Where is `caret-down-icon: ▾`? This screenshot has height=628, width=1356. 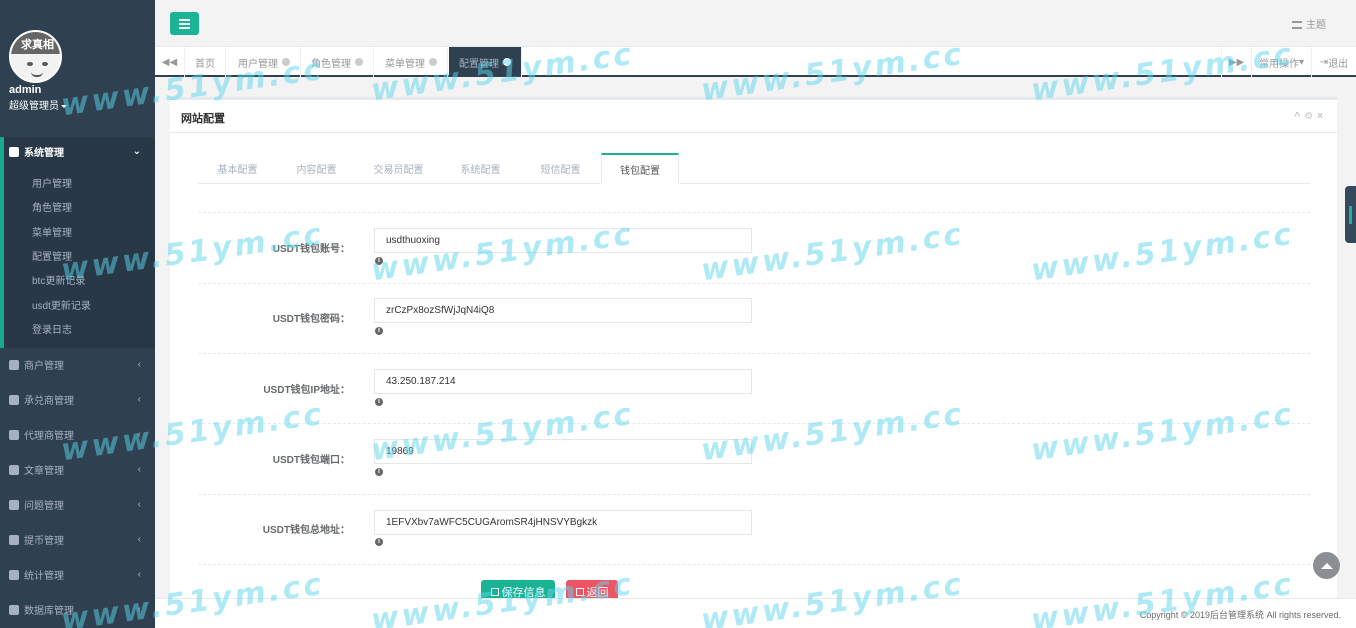 caret-down-icon: ▾ is located at coordinates (1301, 62).